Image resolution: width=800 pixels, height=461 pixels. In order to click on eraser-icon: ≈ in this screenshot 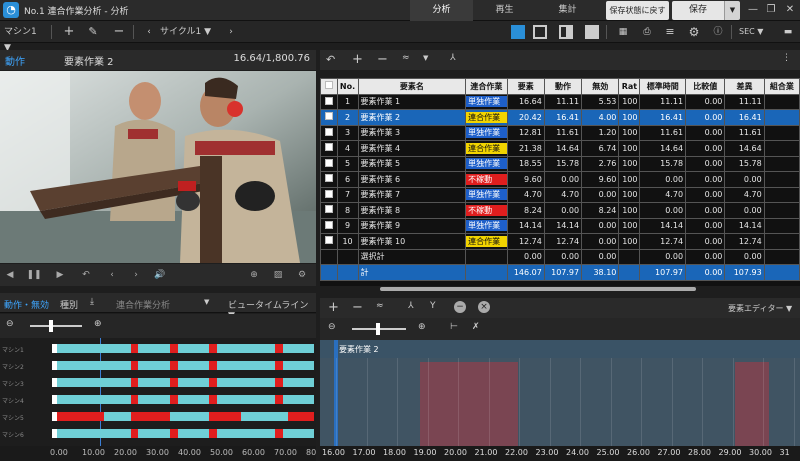, I will do `click(406, 58)`.